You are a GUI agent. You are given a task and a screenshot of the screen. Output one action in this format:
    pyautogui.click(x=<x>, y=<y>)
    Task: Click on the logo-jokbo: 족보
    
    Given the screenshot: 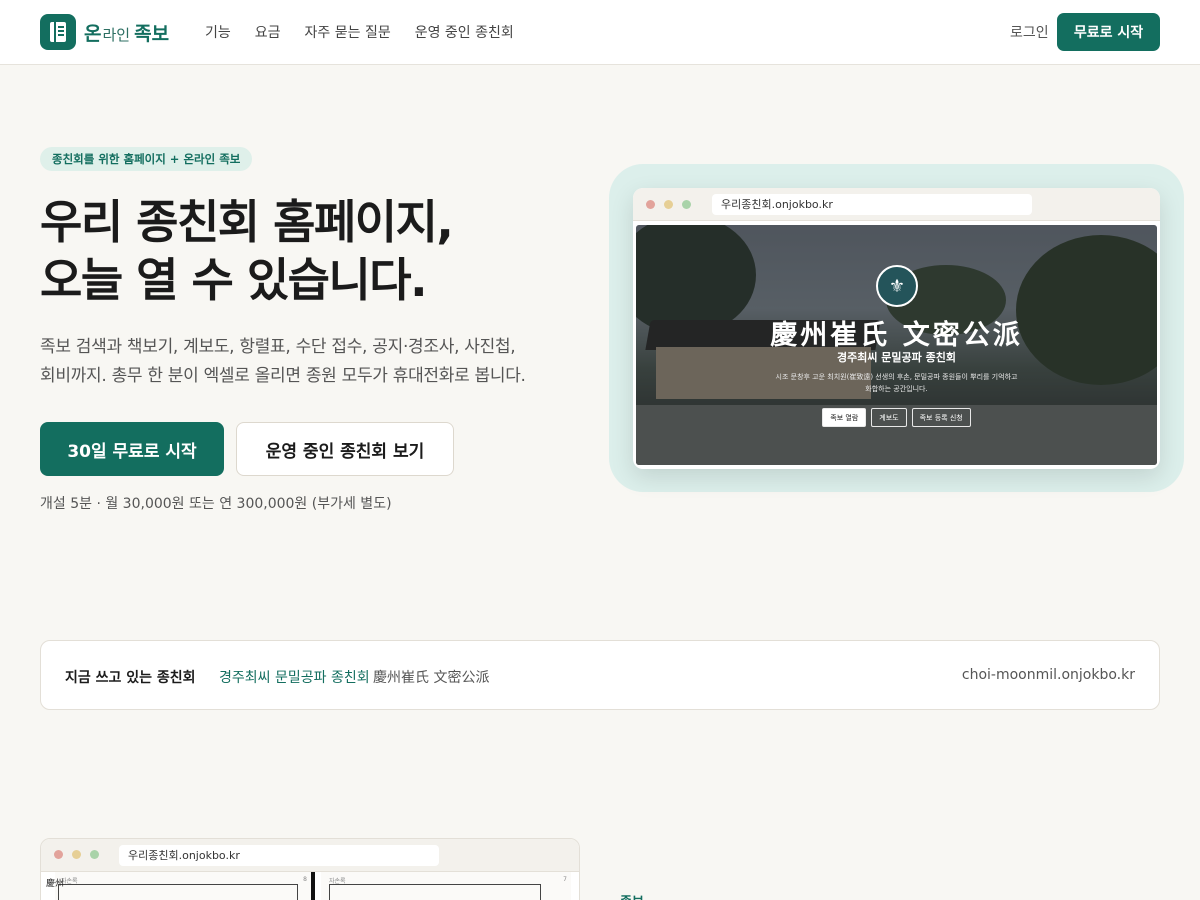 What is the action you would take?
    pyautogui.click(x=152, y=33)
    